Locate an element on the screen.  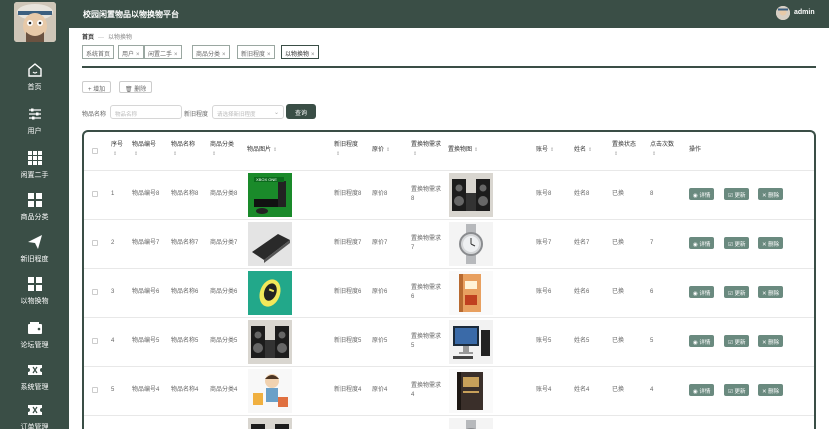
row-item-name: 物品名称6 is located at coordinates (185, 292).